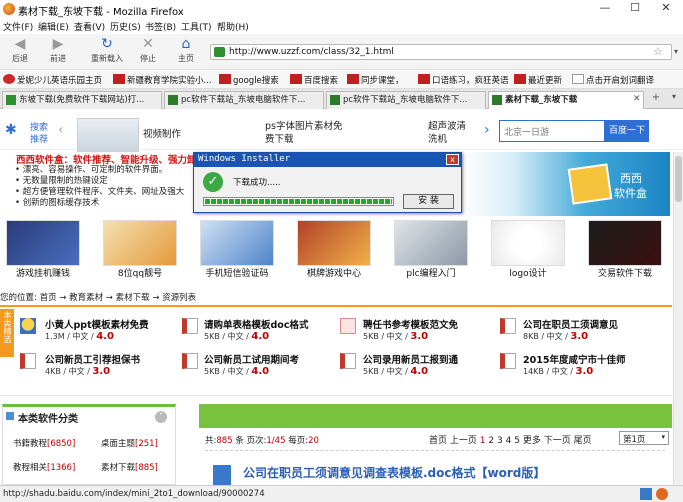 The height and width of the screenshot is (502, 683). I want to click on software-tile: 手机短信验证码, so click(237, 250).